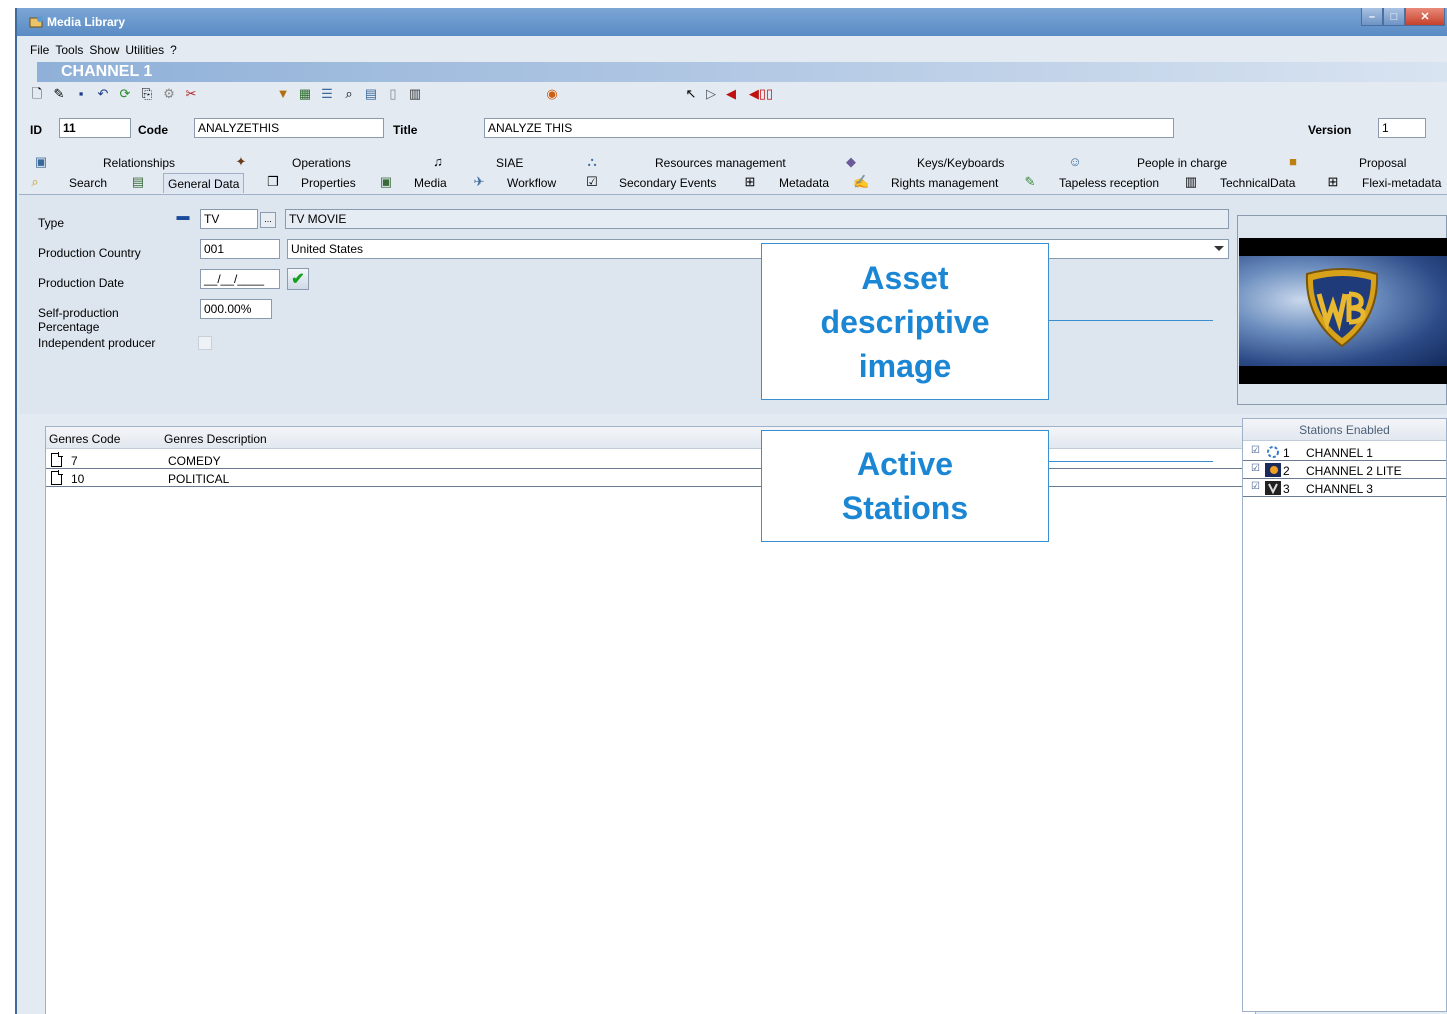  Describe the element at coordinates (386, 181) in the screenshot. I see `media-icon: ▣` at that location.